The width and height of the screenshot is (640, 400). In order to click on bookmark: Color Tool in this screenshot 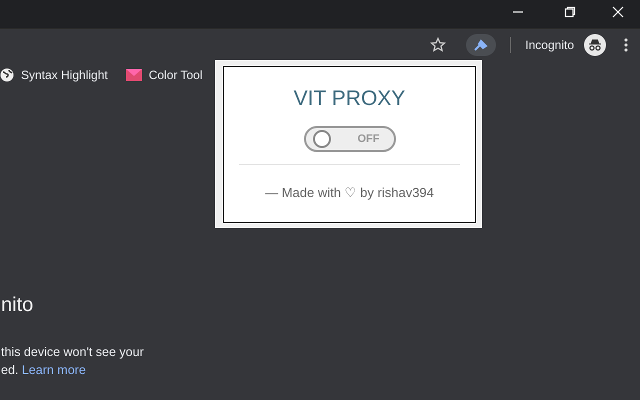, I will do `click(164, 75)`.